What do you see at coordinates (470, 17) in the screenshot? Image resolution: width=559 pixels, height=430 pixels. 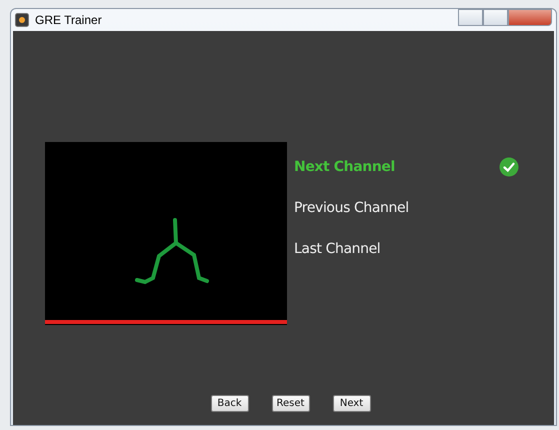 I see `minimize-button` at bounding box center [470, 17].